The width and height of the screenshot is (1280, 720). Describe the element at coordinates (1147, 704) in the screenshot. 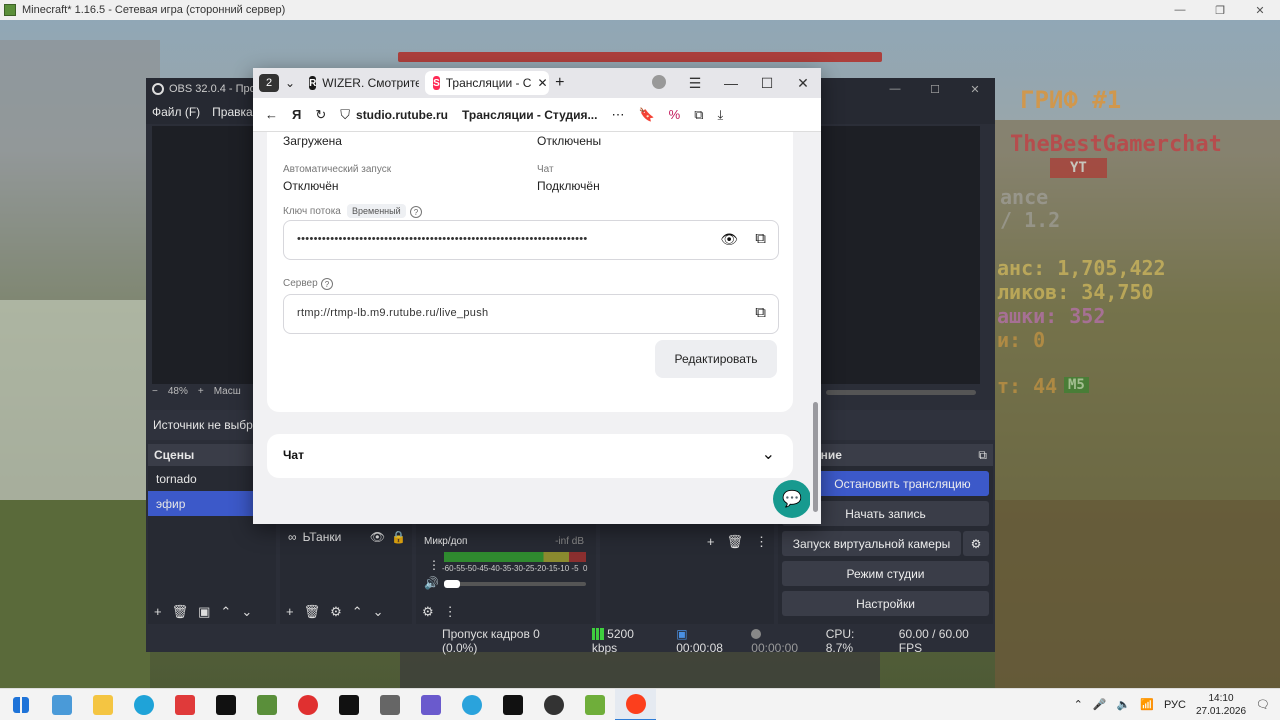

I see `network-icon: 📶` at that location.